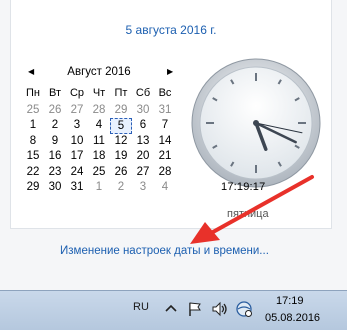 The width and height of the screenshot is (347, 330). Describe the element at coordinates (256, 123) in the screenshot. I see `analog-clock-icon` at that location.